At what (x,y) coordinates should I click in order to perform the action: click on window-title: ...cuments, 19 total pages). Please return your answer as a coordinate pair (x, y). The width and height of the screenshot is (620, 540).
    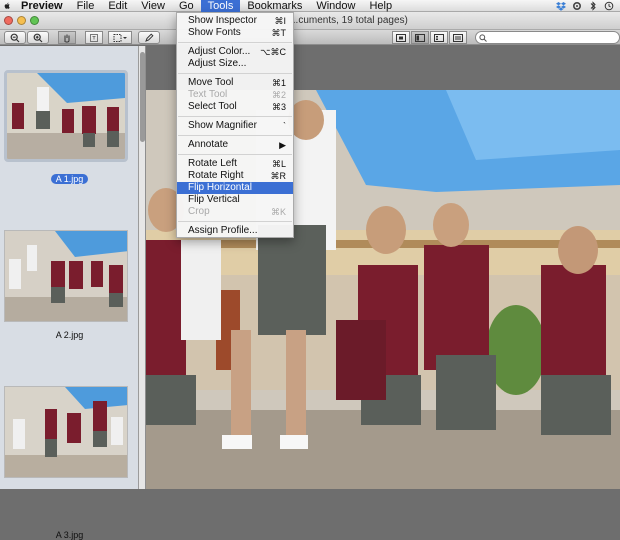
    Looking at the image, I should click on (349, 20).